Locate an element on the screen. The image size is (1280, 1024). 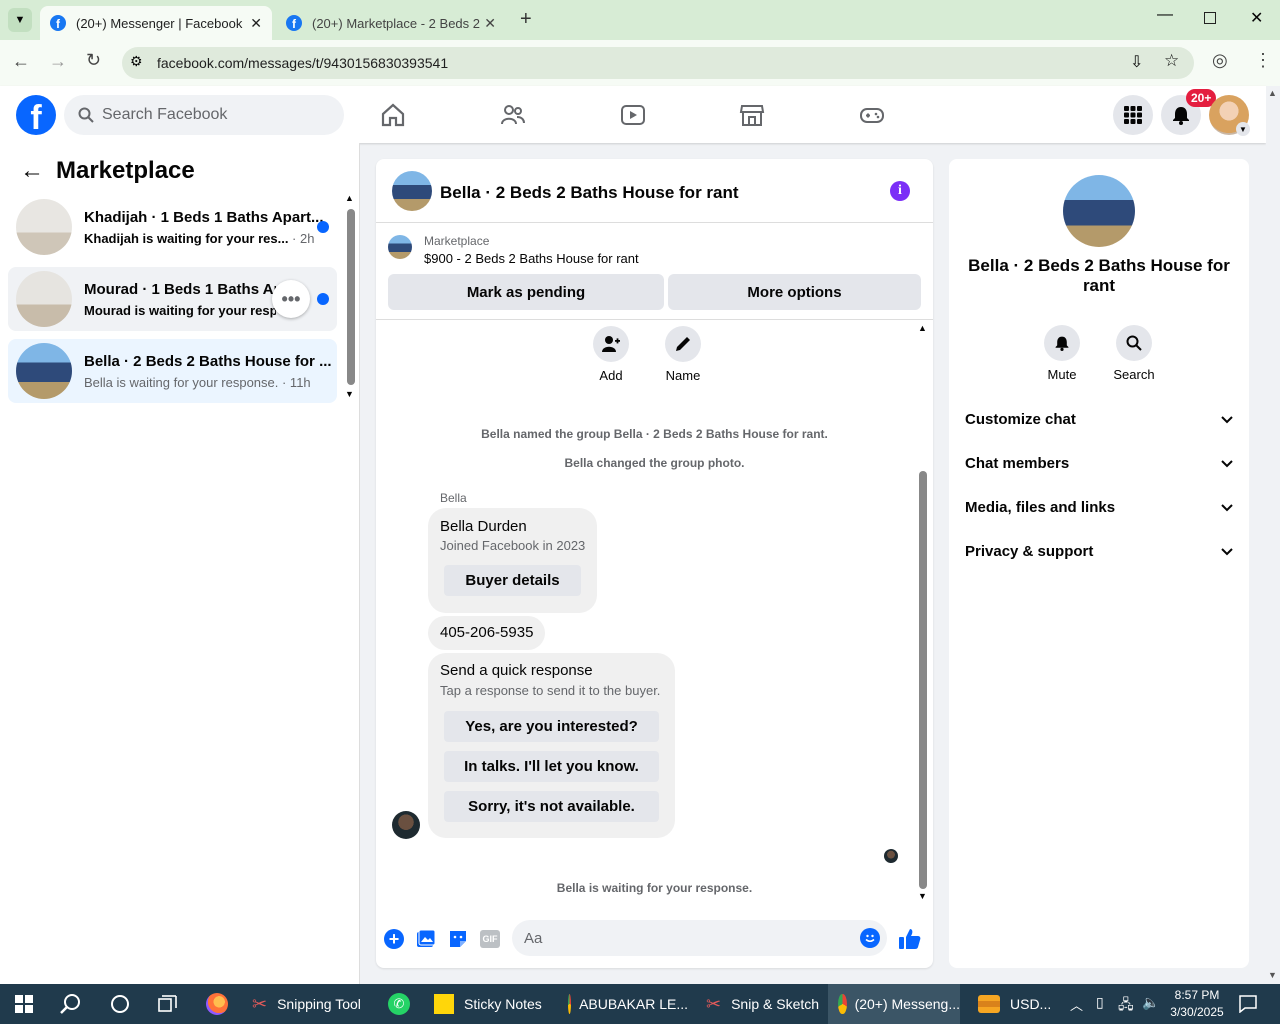
install-app-icon: ⇩ is located at coordinates (1136, 62).